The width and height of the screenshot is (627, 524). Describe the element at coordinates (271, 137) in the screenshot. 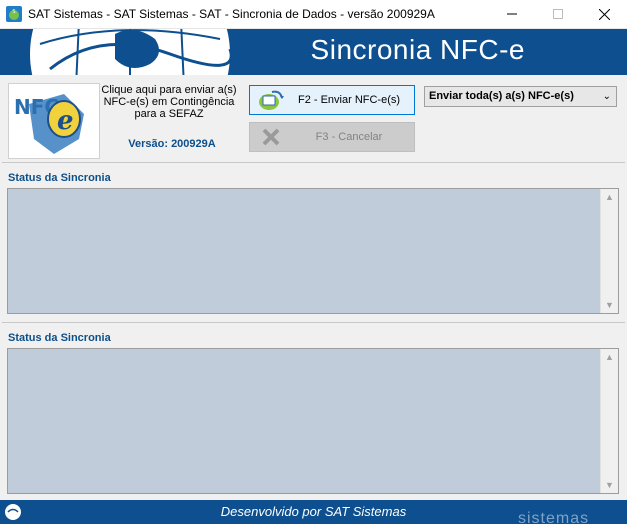

I see `cancel-x-icon` at that location.